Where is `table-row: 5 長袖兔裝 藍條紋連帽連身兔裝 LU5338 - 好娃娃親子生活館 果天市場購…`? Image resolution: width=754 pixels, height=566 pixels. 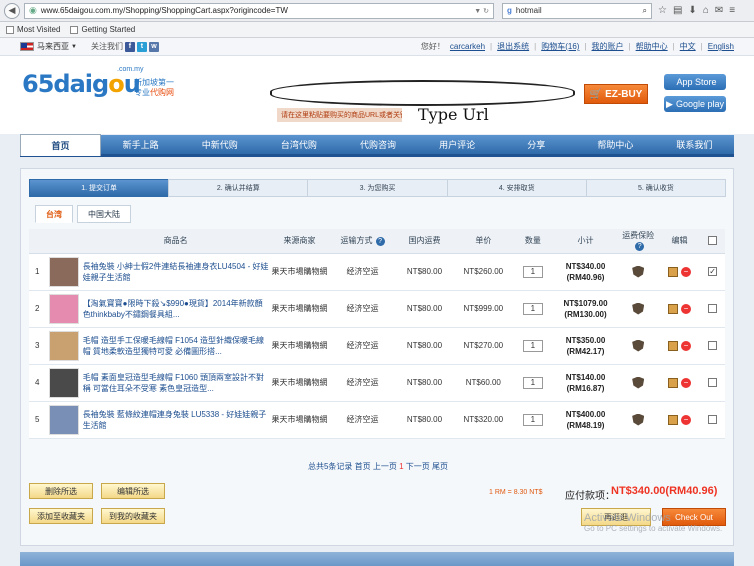 table-row: 5 長袖兔裝 藍條紋連帽連身兔裝 LU5338 - 好娃娃親子生活館 果天市場購… is located at coordinates (377, 420).